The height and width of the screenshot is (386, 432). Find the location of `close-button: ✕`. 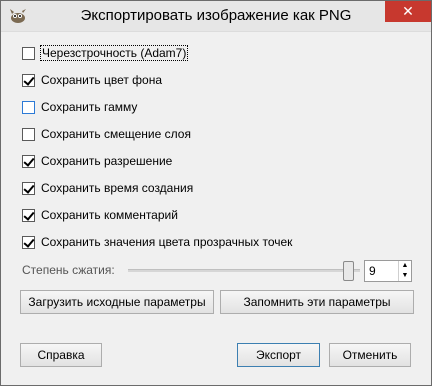

close-button: ✕ is located at coordinates (408, 11).